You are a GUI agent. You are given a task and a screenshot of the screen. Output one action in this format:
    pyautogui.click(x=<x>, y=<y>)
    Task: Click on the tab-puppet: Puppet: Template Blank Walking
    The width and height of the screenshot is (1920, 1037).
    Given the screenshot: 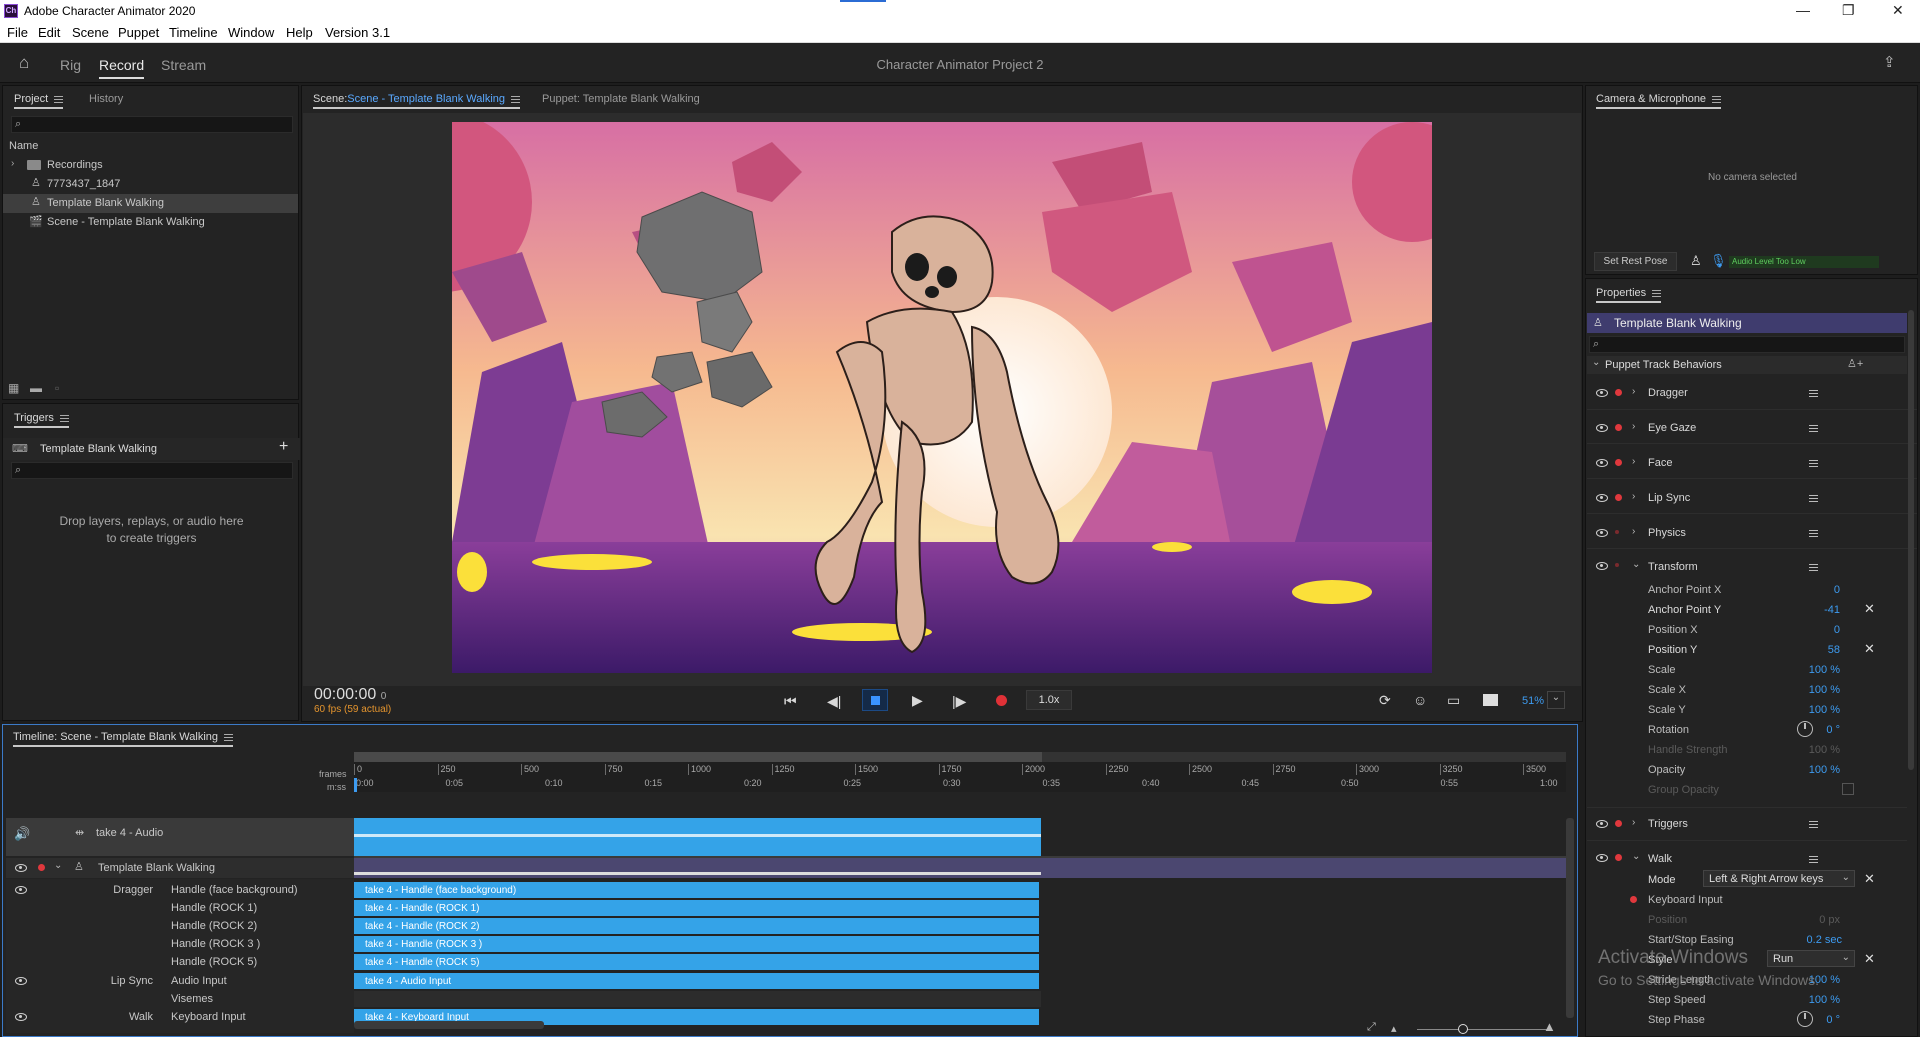 What is the action you would take?
    pyautogui.click(x=621, y=99)
    